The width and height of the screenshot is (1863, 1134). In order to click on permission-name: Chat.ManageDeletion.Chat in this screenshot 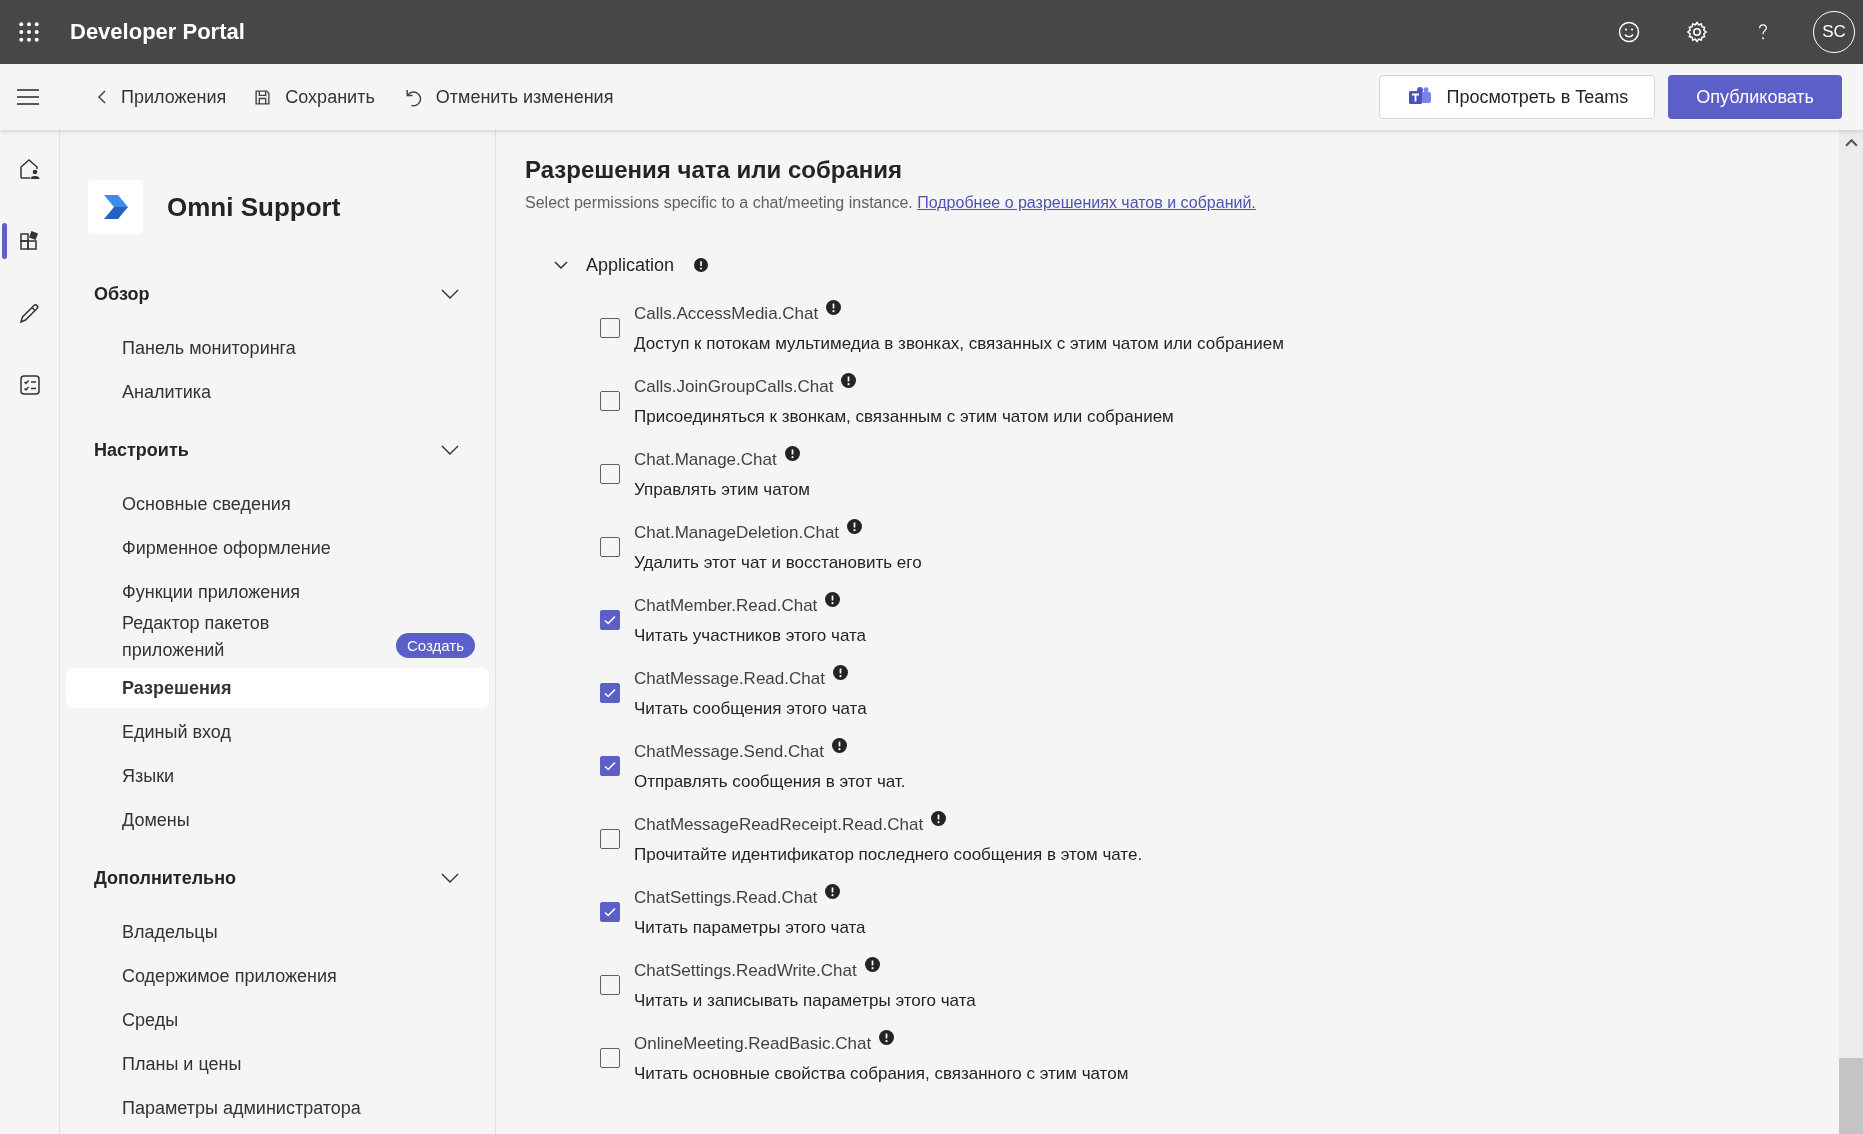, I will do `click(737, 533)`.